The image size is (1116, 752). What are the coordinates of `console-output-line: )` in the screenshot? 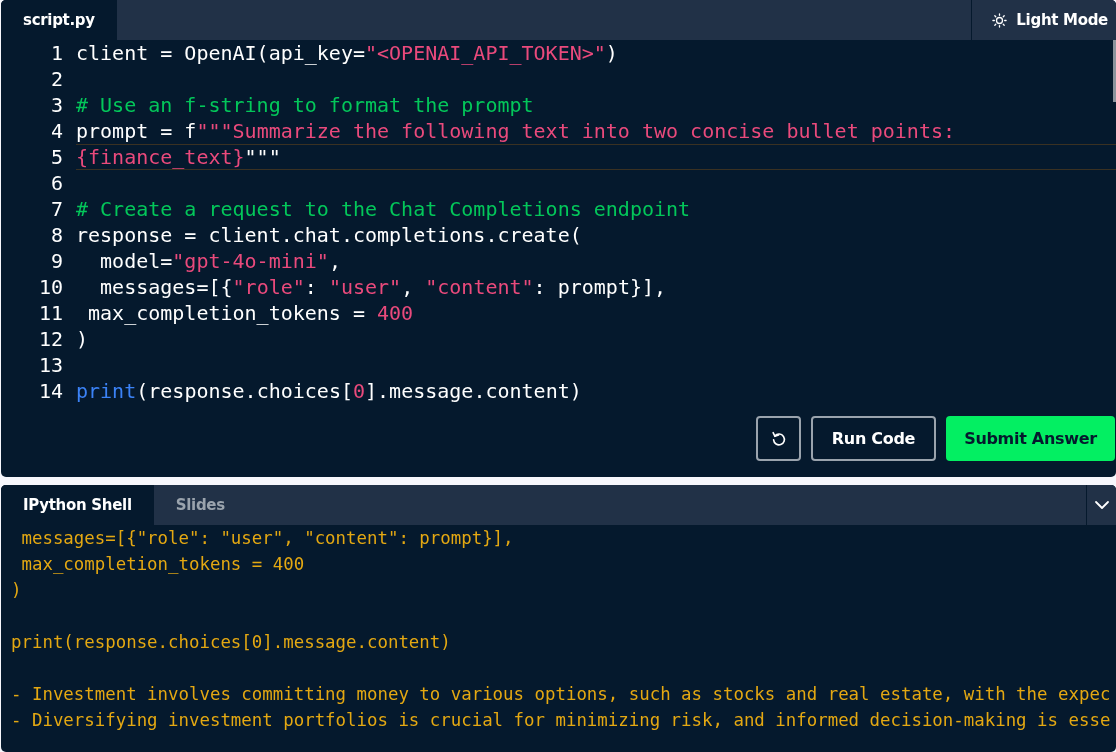 It's located at (17, 590).